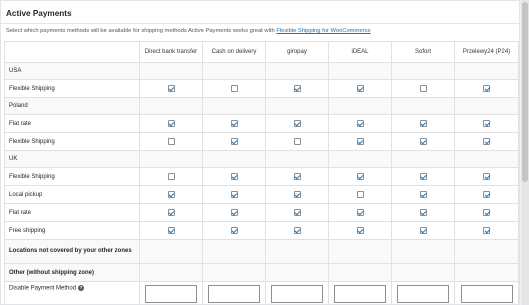 The width and height of the screenshot is (529, 305). I want to click on disable-payment-row: Disable Payment Method?, so click(261, 292).